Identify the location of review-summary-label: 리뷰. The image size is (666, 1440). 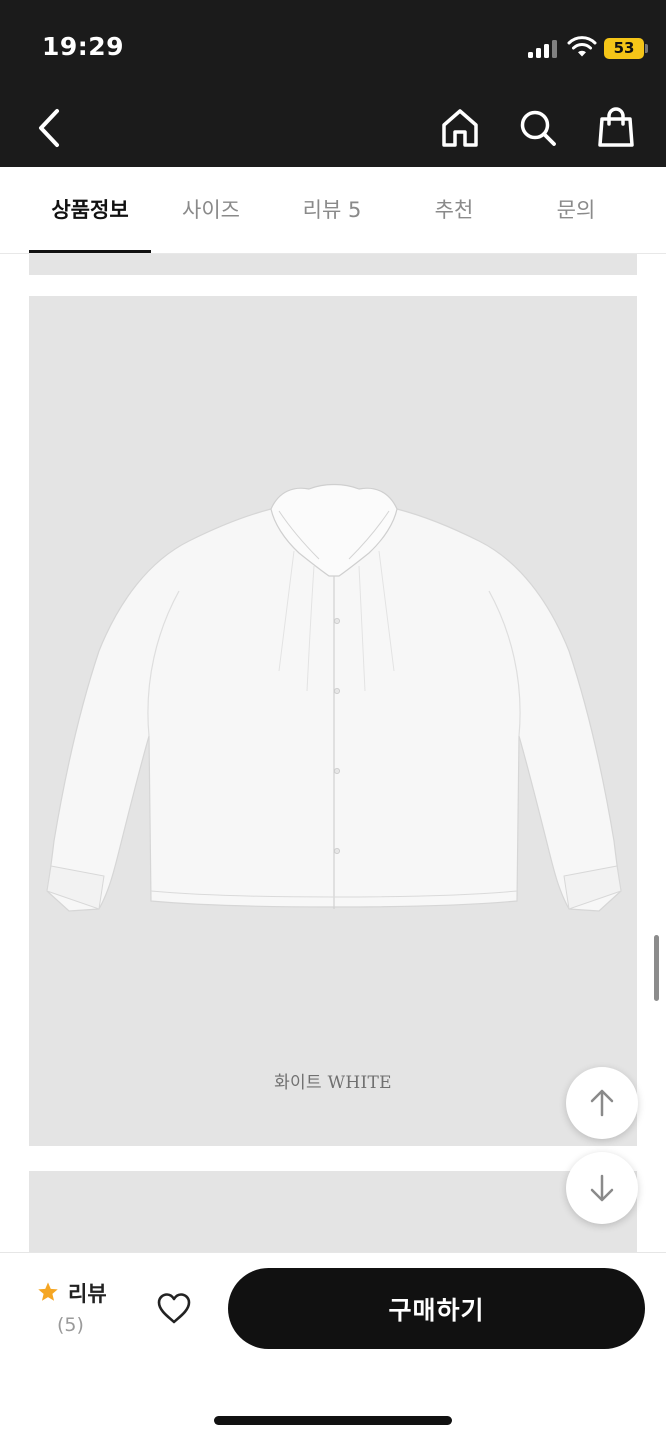
(87, 1293).